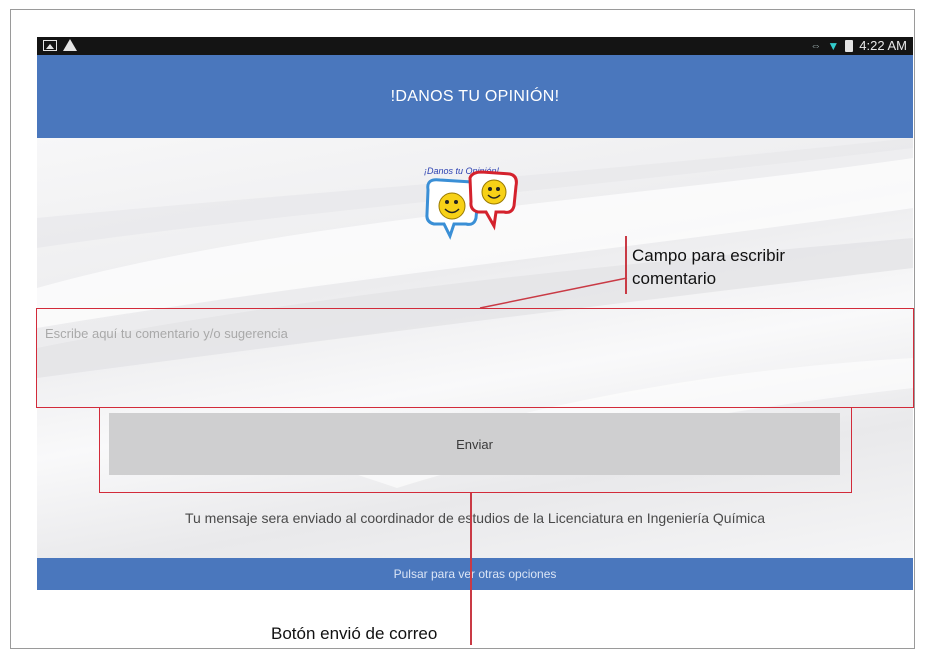 The image size is (925, 654). I want to click on status-bar: ⇔ ▼ 4:22 AM, so click(475, 46).